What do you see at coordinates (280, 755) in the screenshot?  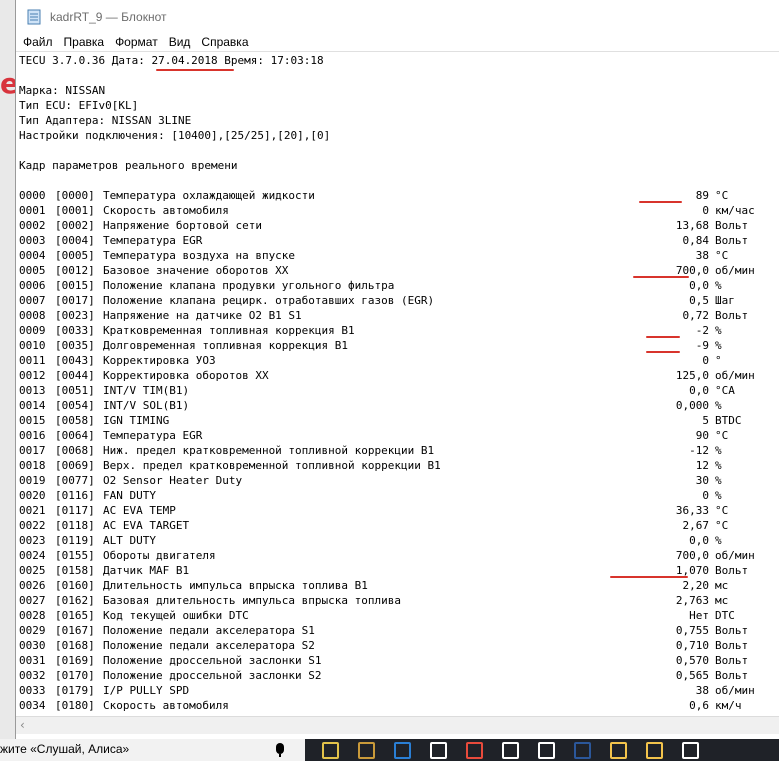 I see `microphone-stand` at bounding box center [280, 755].